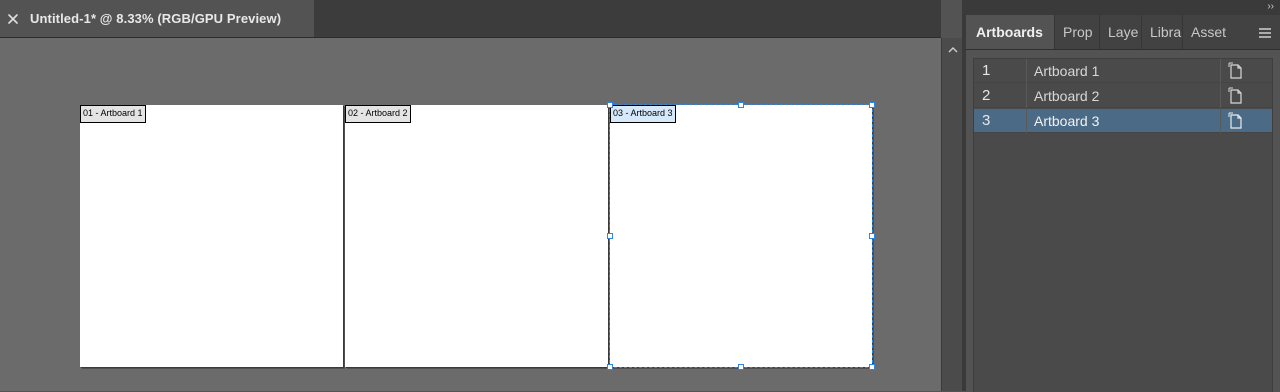  I want to click on artboard-number: 3, so click(986, 120).